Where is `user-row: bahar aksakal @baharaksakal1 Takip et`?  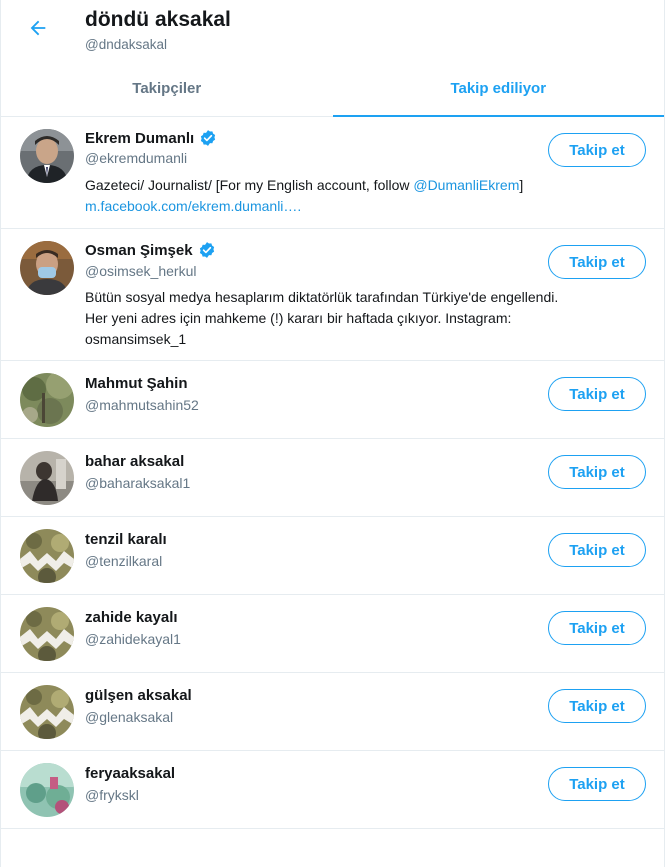
user-row: bahar aksakal @baharaksakal1 Takip et is located at coordinates (332, 478).